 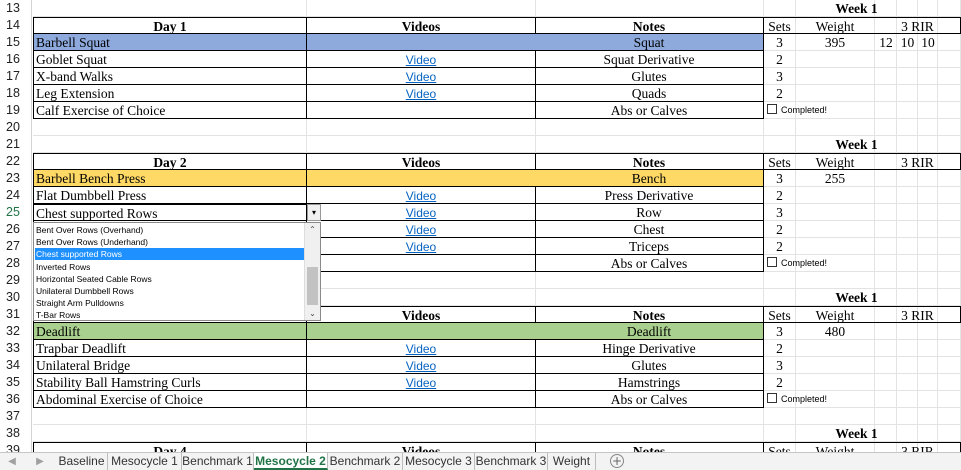 I want to click on row-header: 36, so click(x=16, y=399).